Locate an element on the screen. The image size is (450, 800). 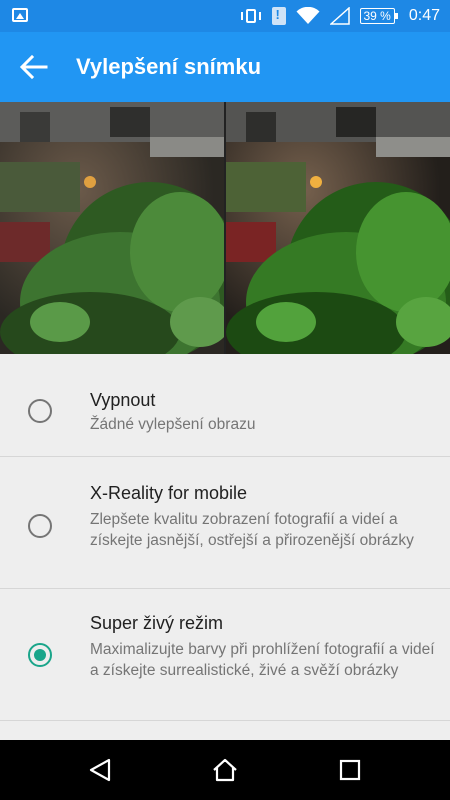
option-title: Super živý režim is located at coordinates (157, 623).